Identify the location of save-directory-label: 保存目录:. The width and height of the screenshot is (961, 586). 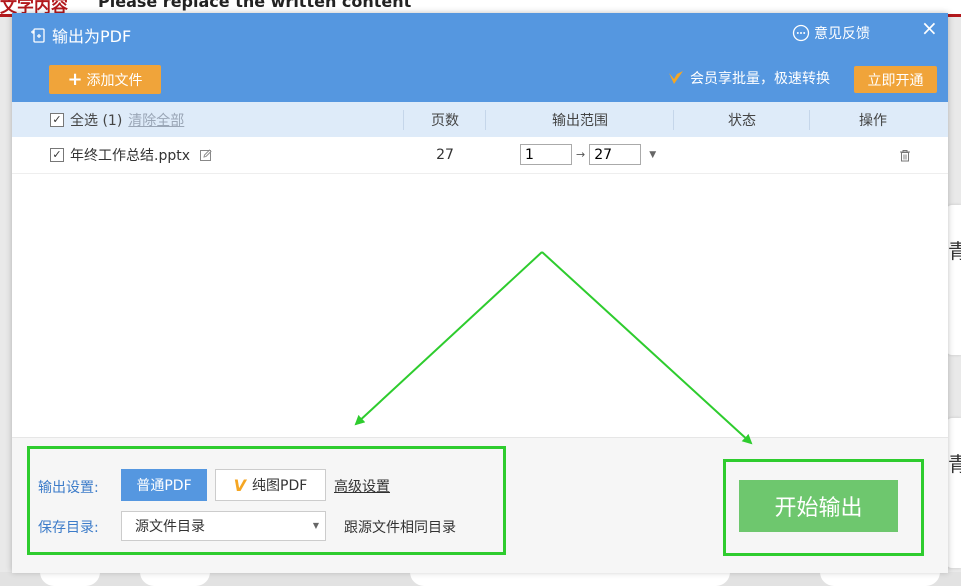
(68, 528).